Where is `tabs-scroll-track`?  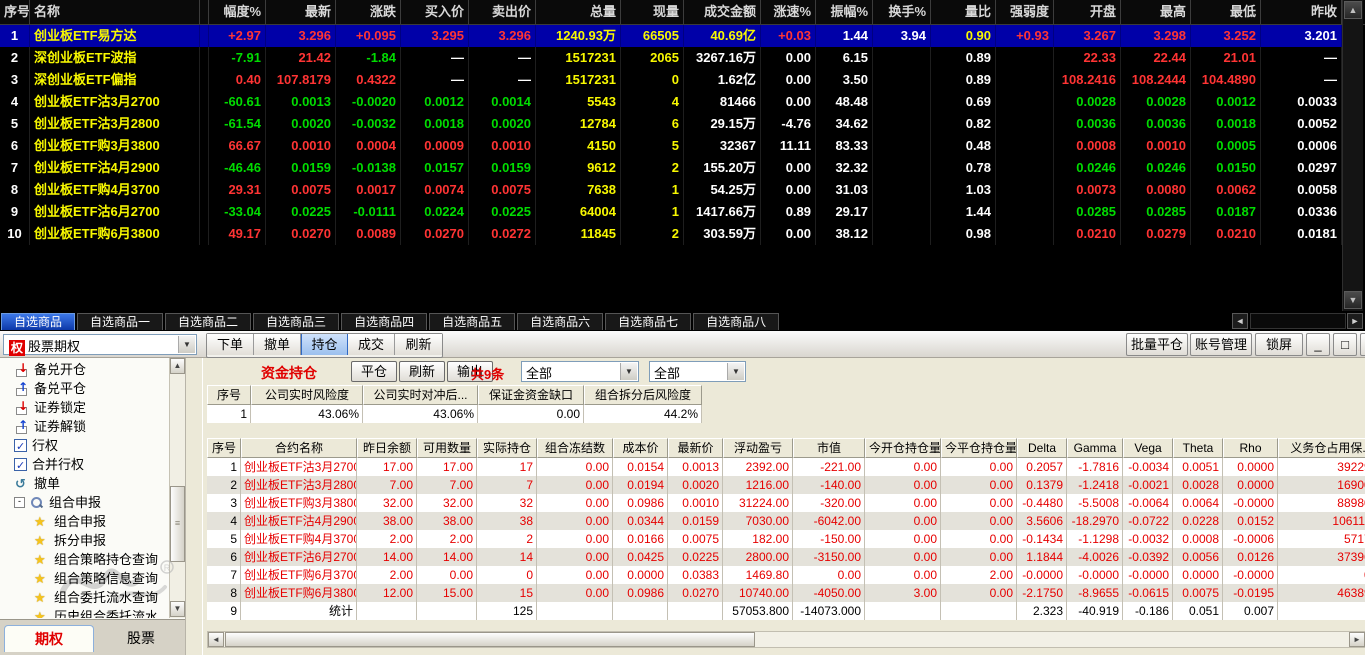 tabs-scroll-track is located at coordinates (1298, 321).